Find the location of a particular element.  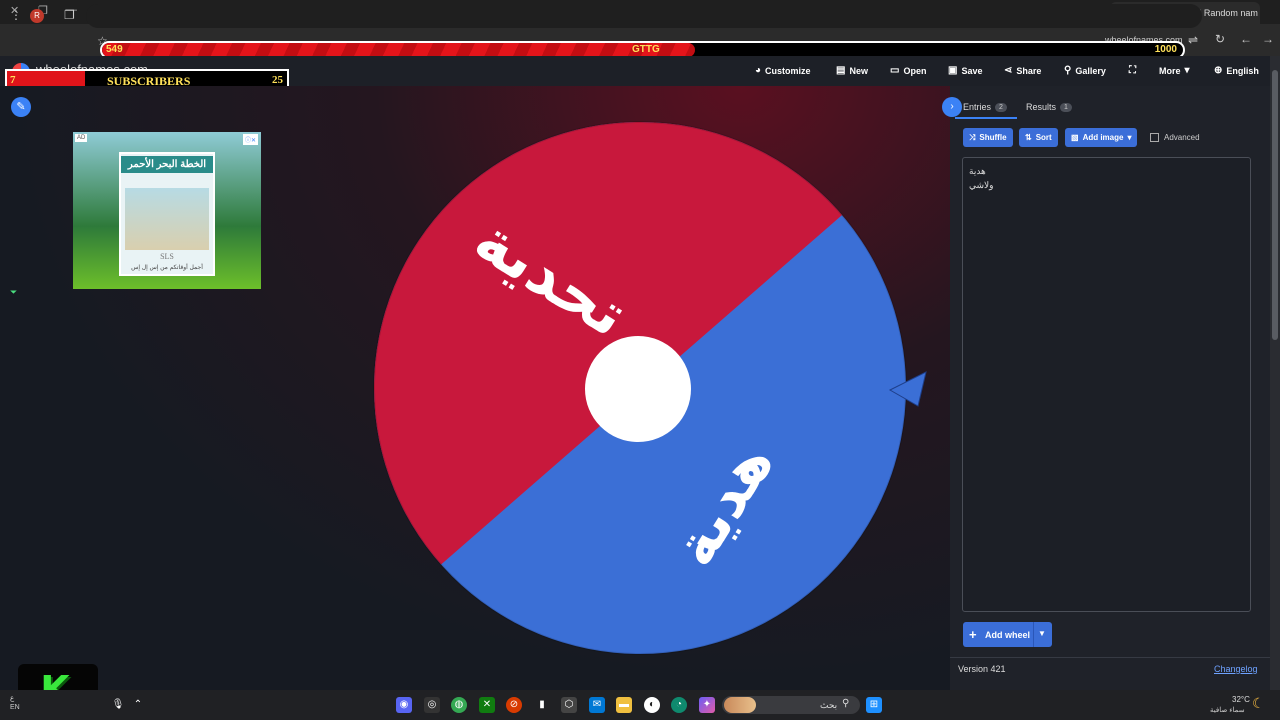

nav-label: New is located at coordinates (858, 70).